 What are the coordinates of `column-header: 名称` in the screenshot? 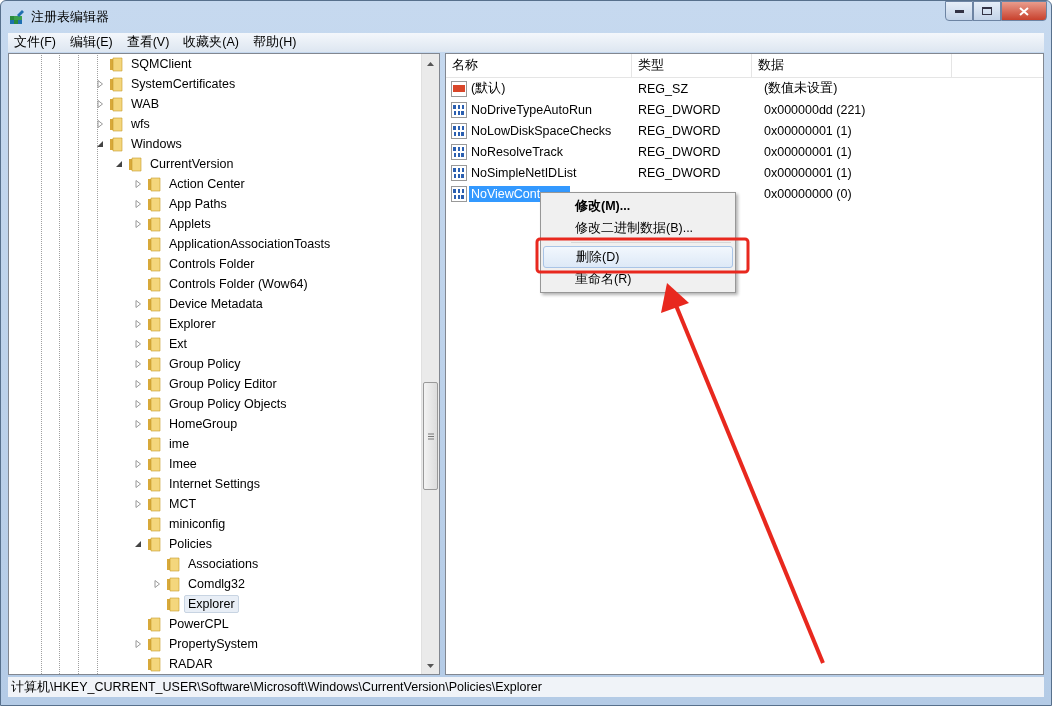 It's located at (539, 65).